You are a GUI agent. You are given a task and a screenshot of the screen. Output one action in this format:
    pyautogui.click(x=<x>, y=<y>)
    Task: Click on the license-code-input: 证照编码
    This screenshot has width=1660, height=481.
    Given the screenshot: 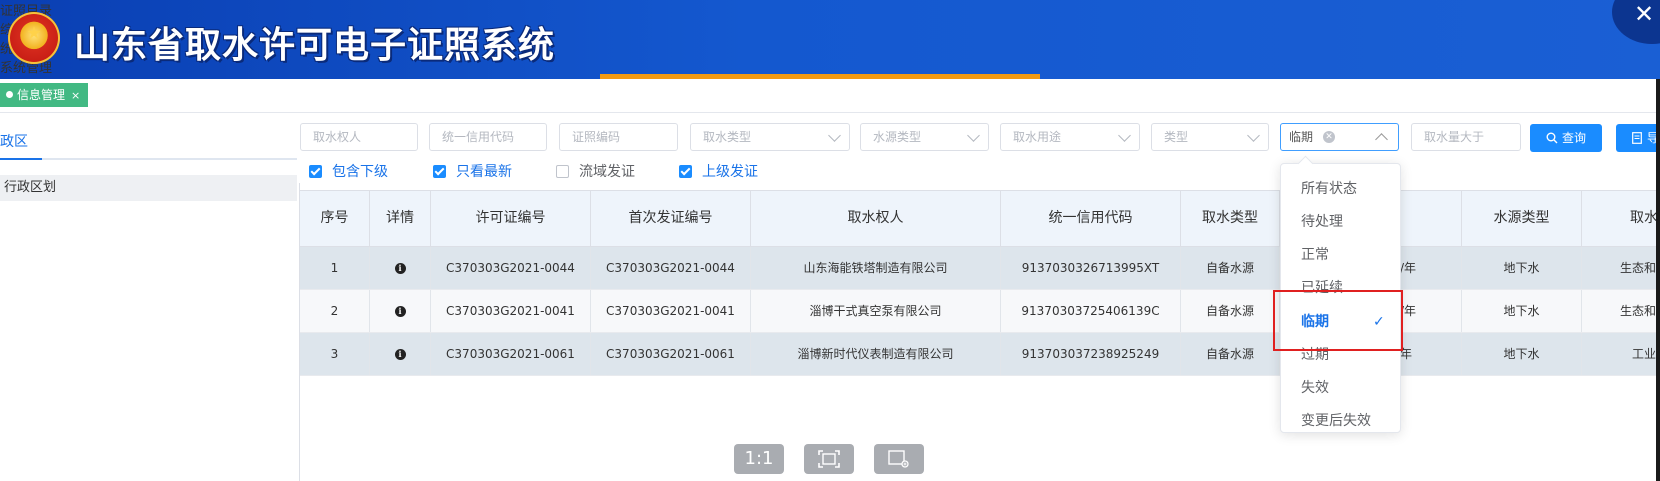 What is the action you would take?
    pyautogui.click(x=618, y=137)
    